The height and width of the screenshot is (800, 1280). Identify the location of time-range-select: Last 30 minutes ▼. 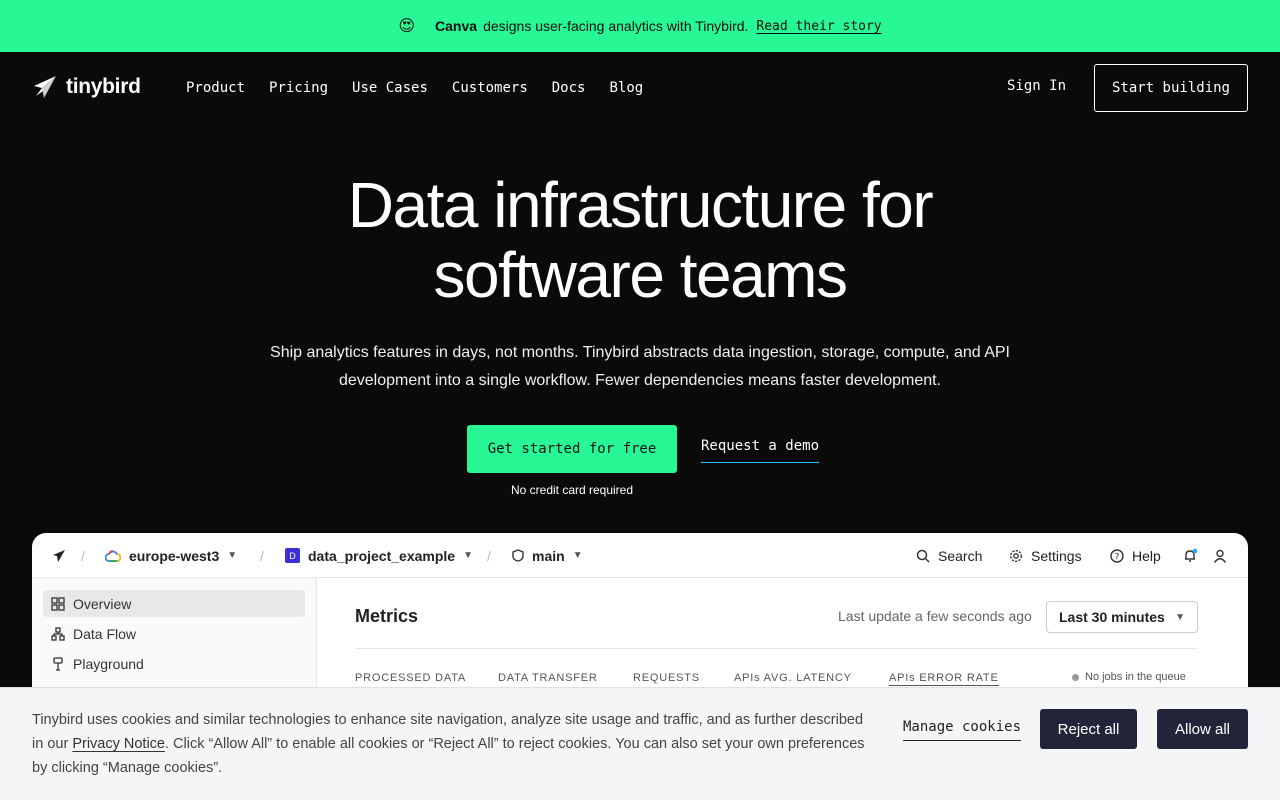
(1122, 617).